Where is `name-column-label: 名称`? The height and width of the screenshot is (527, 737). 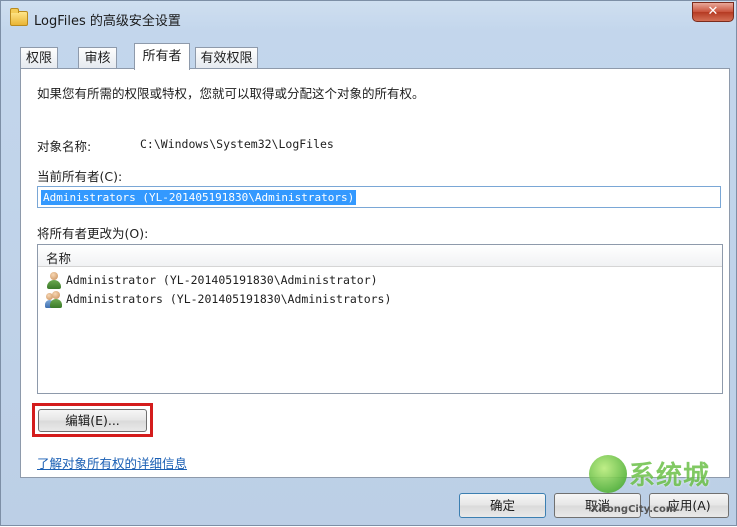
name-column-label: 名称 is located at coordinates (59, 258).